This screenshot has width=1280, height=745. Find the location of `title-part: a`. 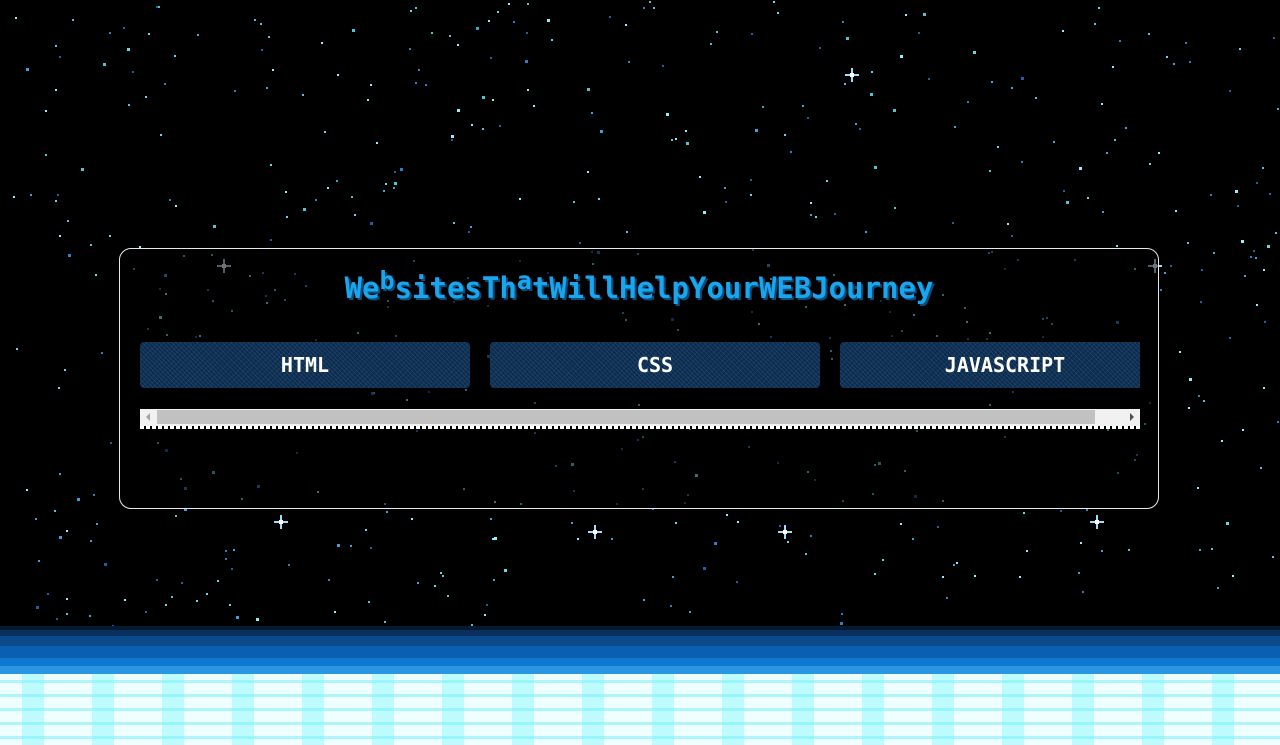

title-part: a is located at coordinates (524, 280).